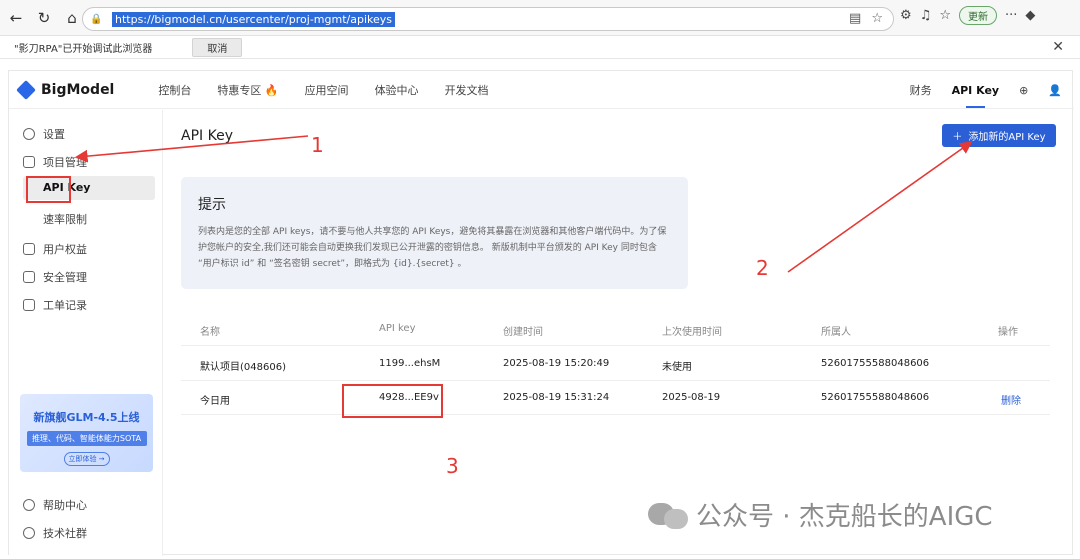 This screenshot has width=1080, height=559. What do you see at coordinates (29, 277) in the screenshot?
I see `lock-icon` at bounding box center [29, 277].